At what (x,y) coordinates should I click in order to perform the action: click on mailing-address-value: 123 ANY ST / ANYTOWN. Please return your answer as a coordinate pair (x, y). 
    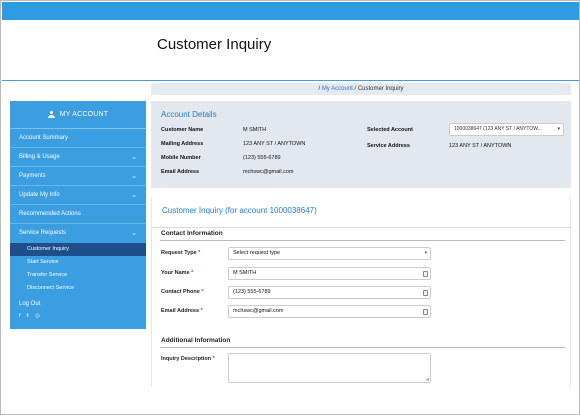
    Looking at the image, I should click on (274, 144).